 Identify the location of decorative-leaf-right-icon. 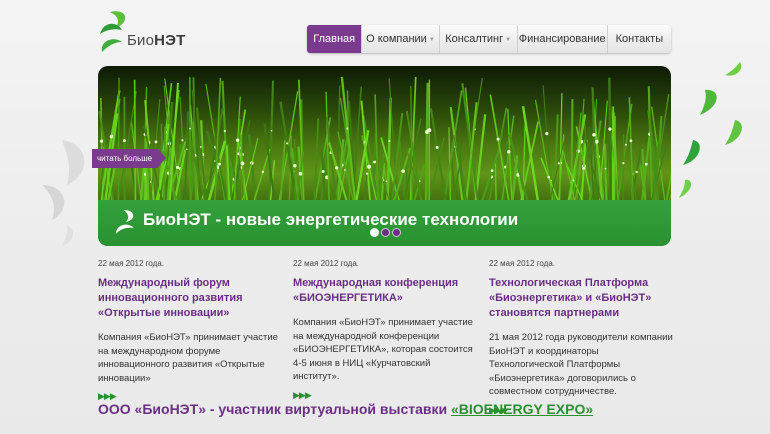
(710, 130).